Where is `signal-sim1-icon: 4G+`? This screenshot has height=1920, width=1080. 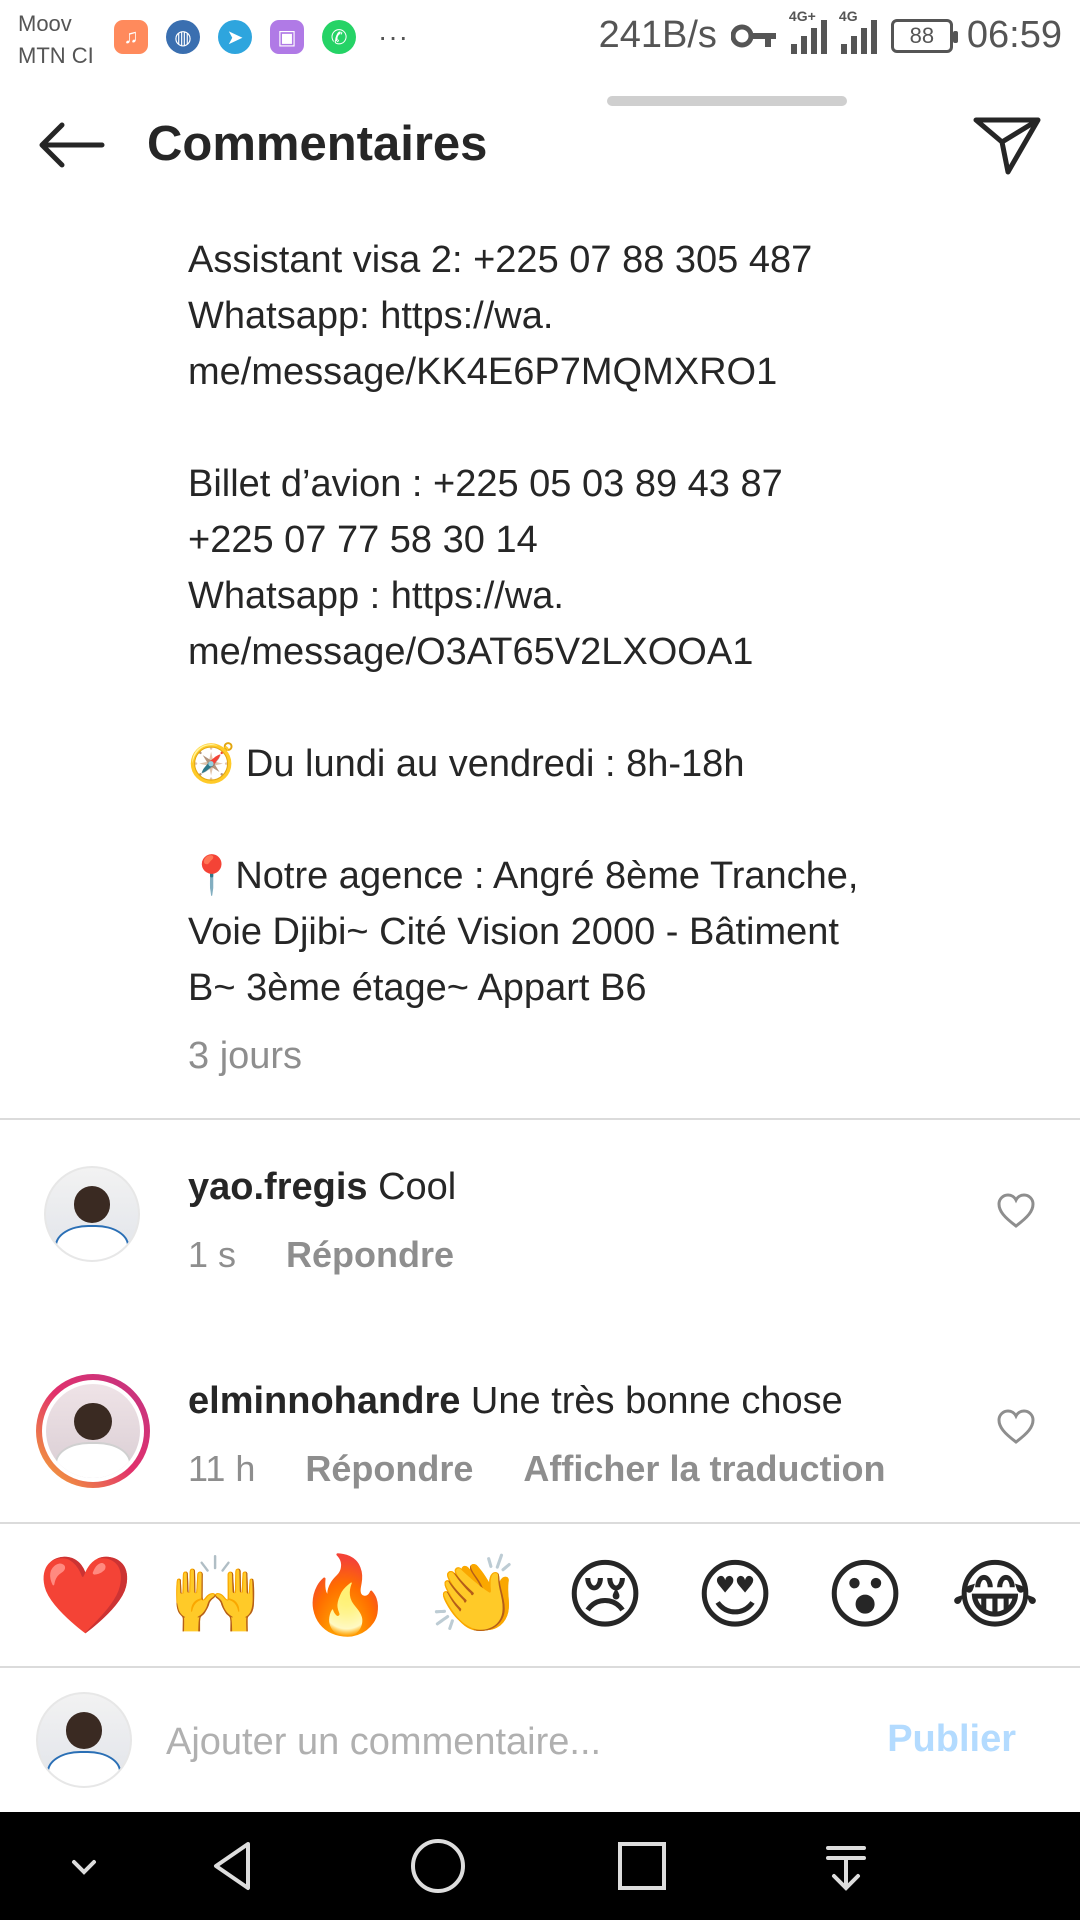
signal-sim1-icon: 4G+ is located at coordinates (808, 31).